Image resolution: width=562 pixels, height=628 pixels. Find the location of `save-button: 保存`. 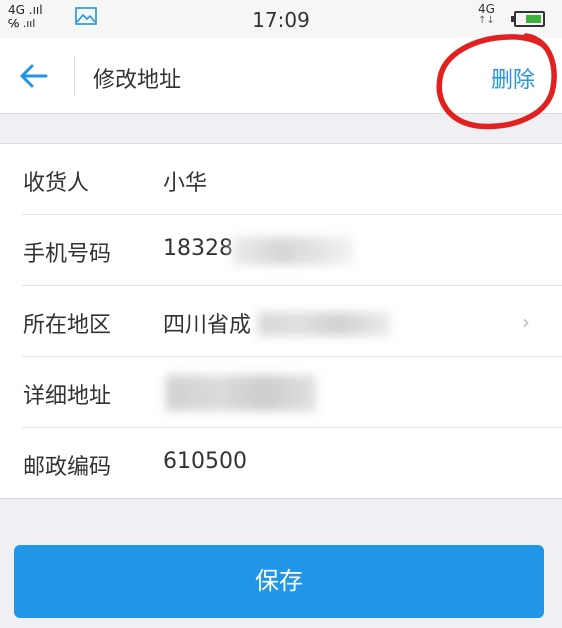

save-button: 保存 is located at coordinates (279, 581).